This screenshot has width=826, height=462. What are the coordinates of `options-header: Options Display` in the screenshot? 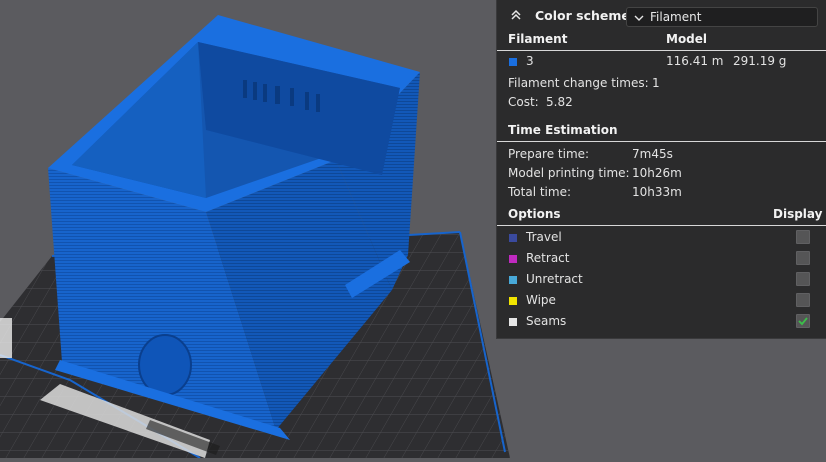 It's located at (661, 215).